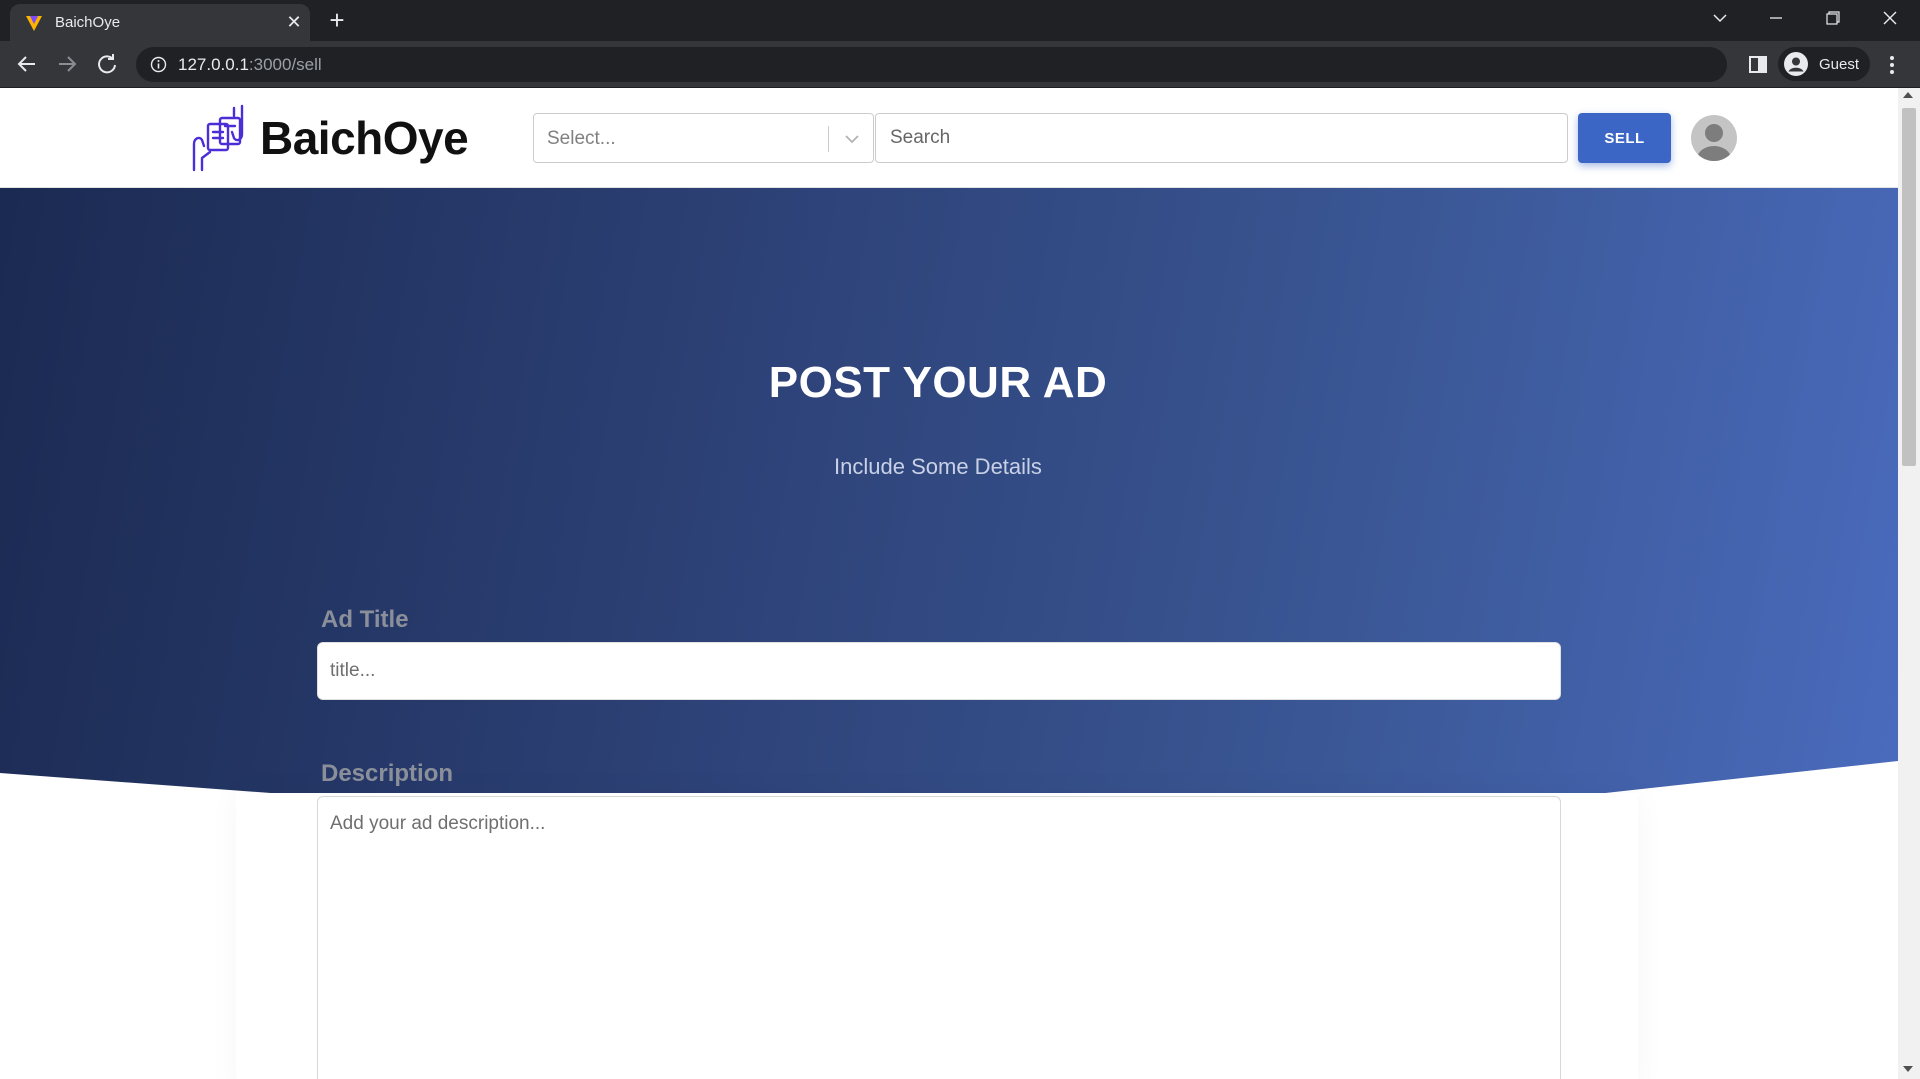  Describe the element at coordinates (1758, 64) in the screenshot. I see `side-panel-icon` at that location.